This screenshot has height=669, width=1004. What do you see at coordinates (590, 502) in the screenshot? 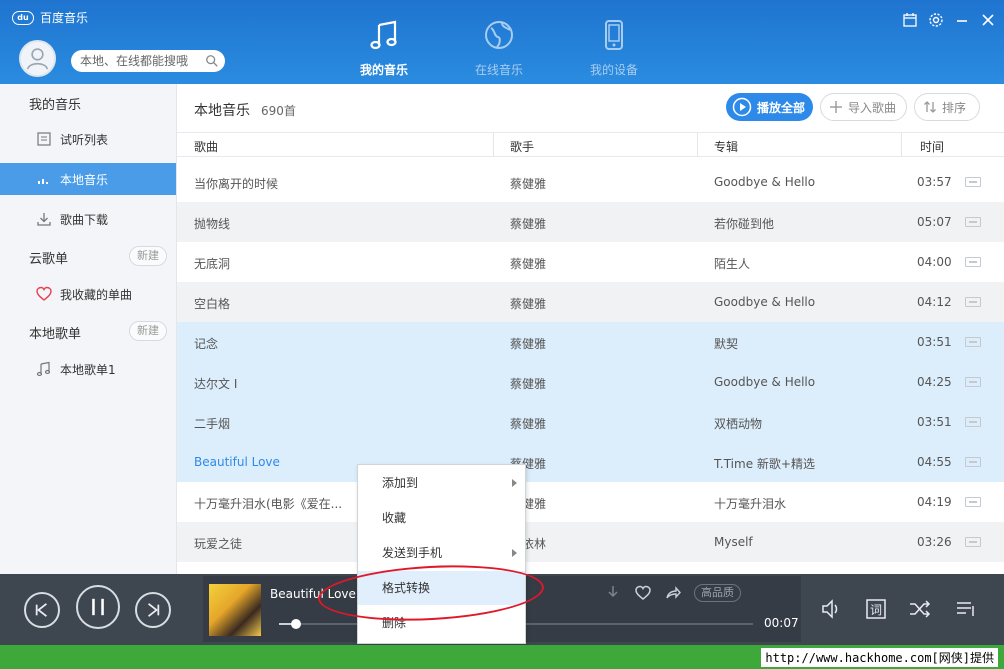
I see `table-row: 十万毫升泪水(电影《爱在... 蔡健雅 十万毫升泪水 04:19` at bounding box center [590, 502].